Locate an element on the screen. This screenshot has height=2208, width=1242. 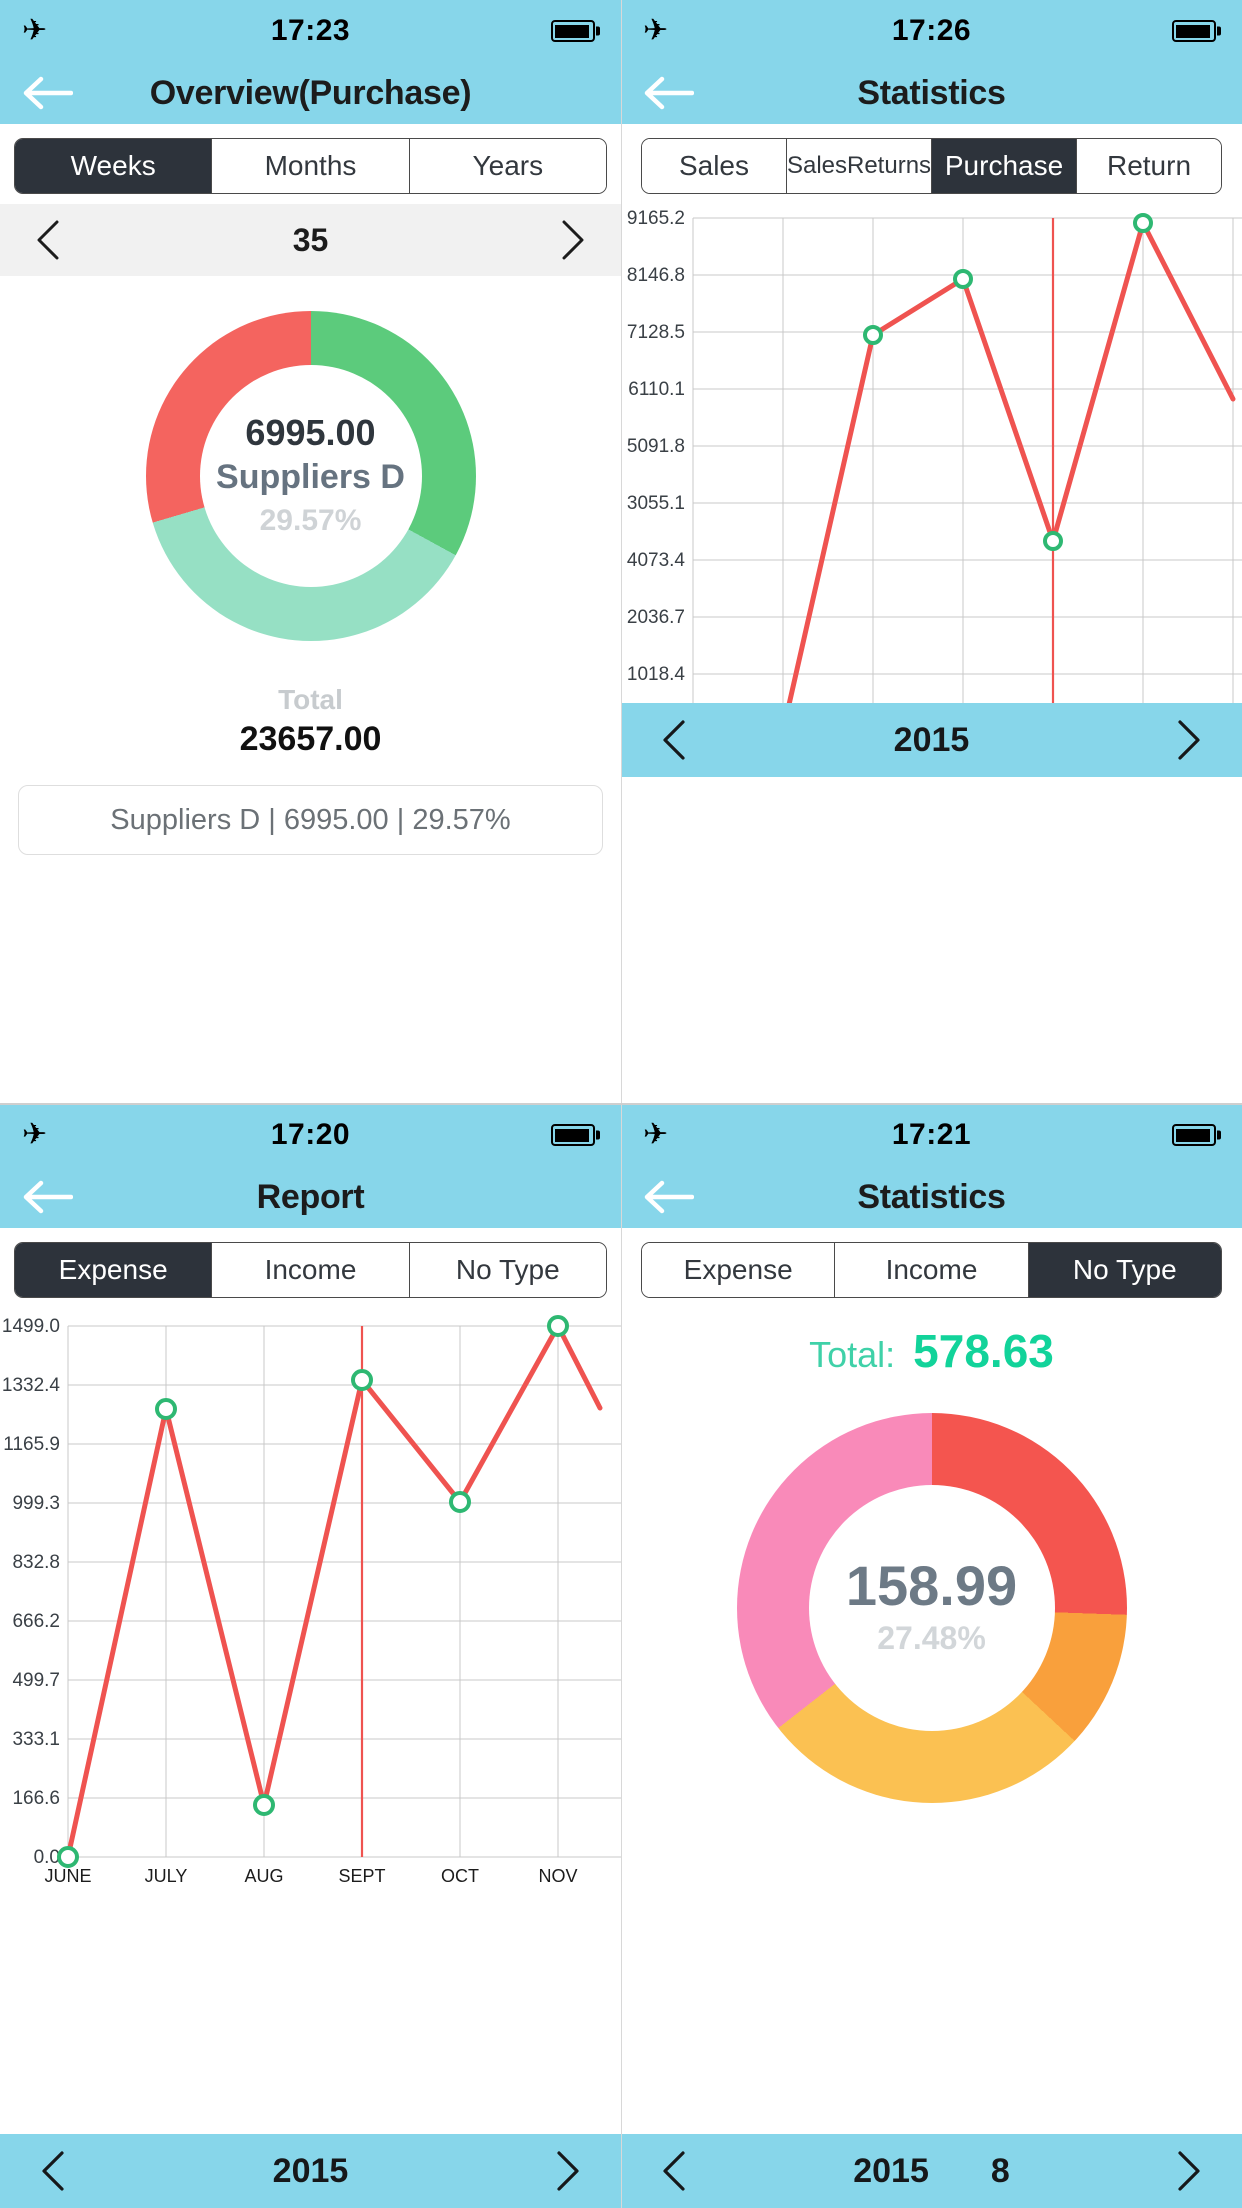
total-value: 23657.00 is located at coordinates (310, 739).